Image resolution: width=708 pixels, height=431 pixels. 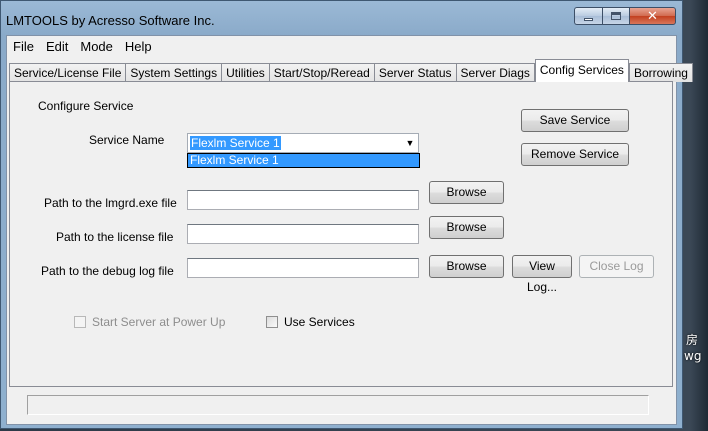 I want to click on minimize-button, so click(x=588, y=16).